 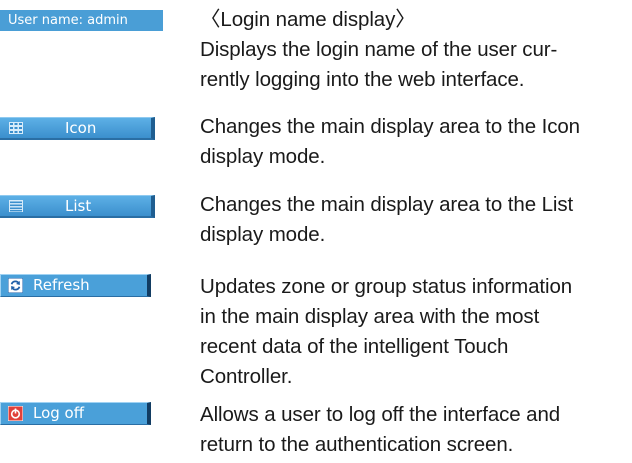 I want to click on logoff-button-label: Log off, so click(x=59, y=413).